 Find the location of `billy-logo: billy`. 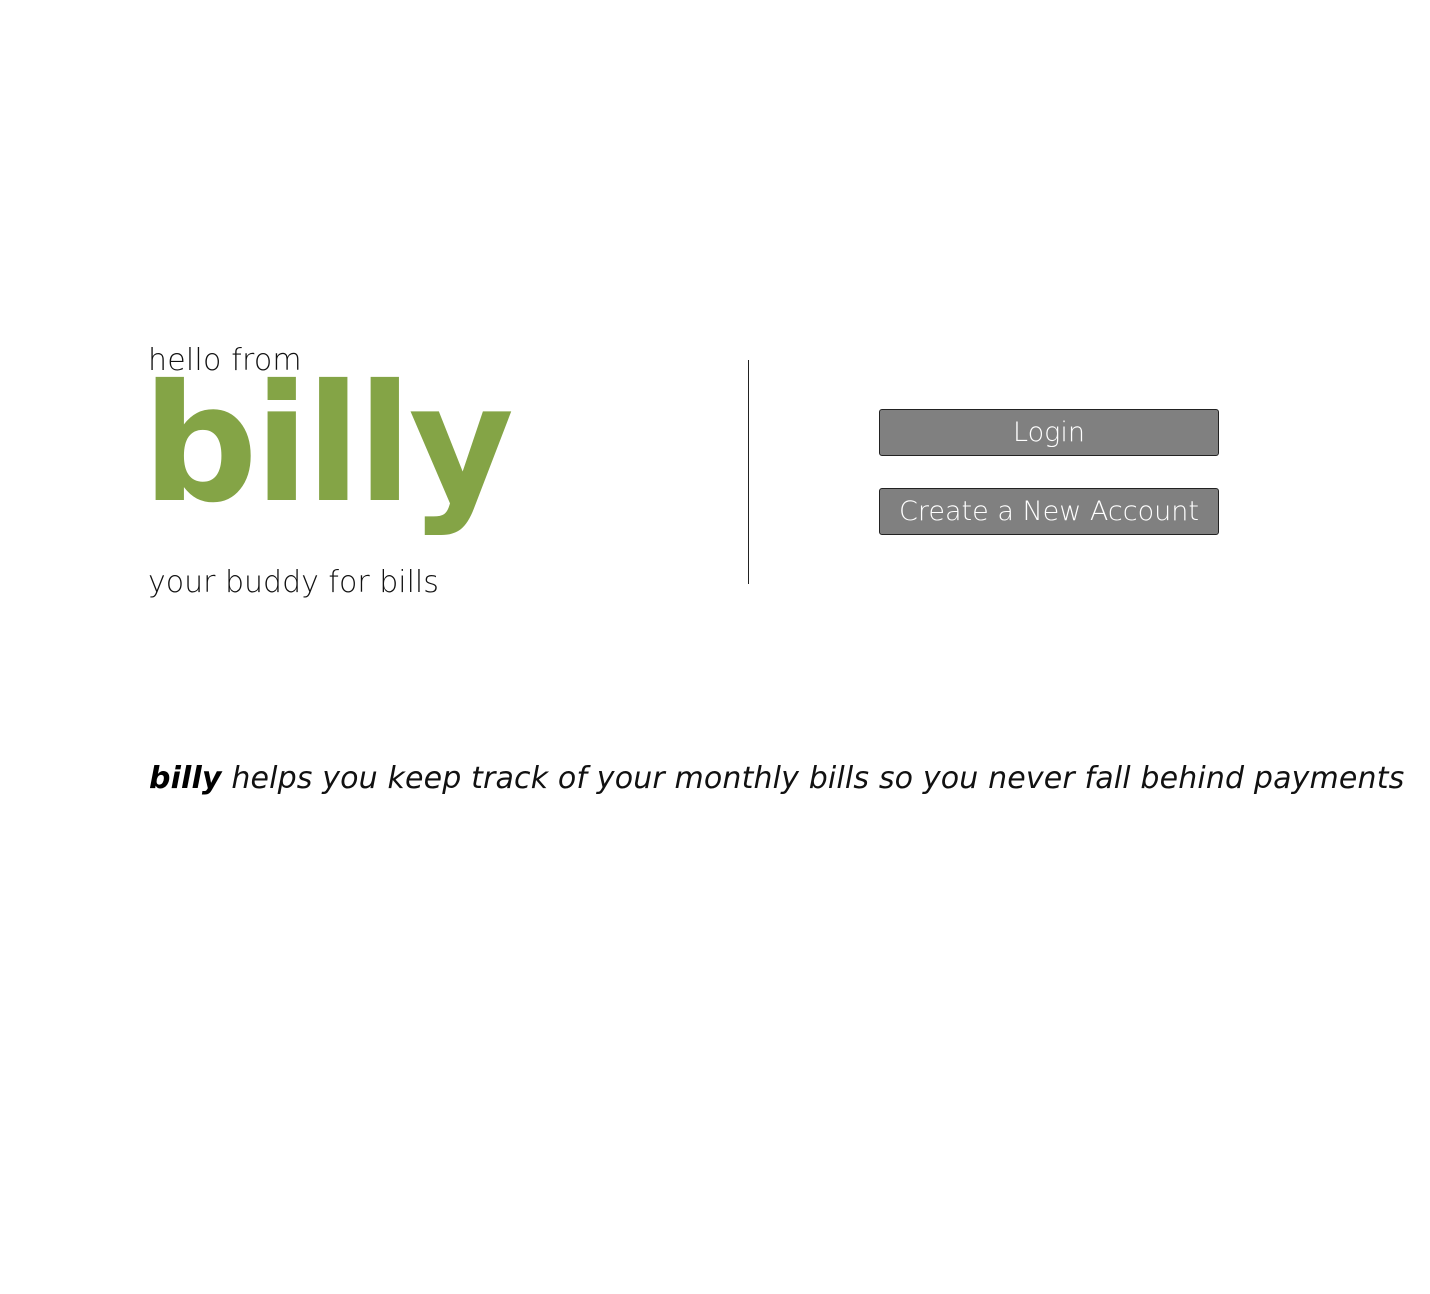

billy-logo: billy is located at coordinates (328, 445).